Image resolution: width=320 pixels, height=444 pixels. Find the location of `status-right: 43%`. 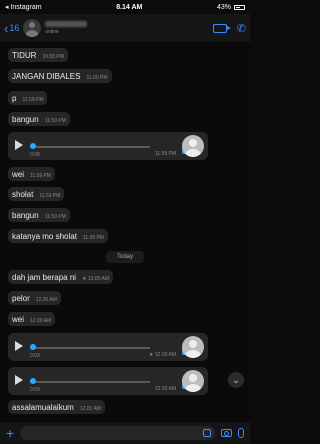

status-right: 43% is located at coordinates (231, 7).